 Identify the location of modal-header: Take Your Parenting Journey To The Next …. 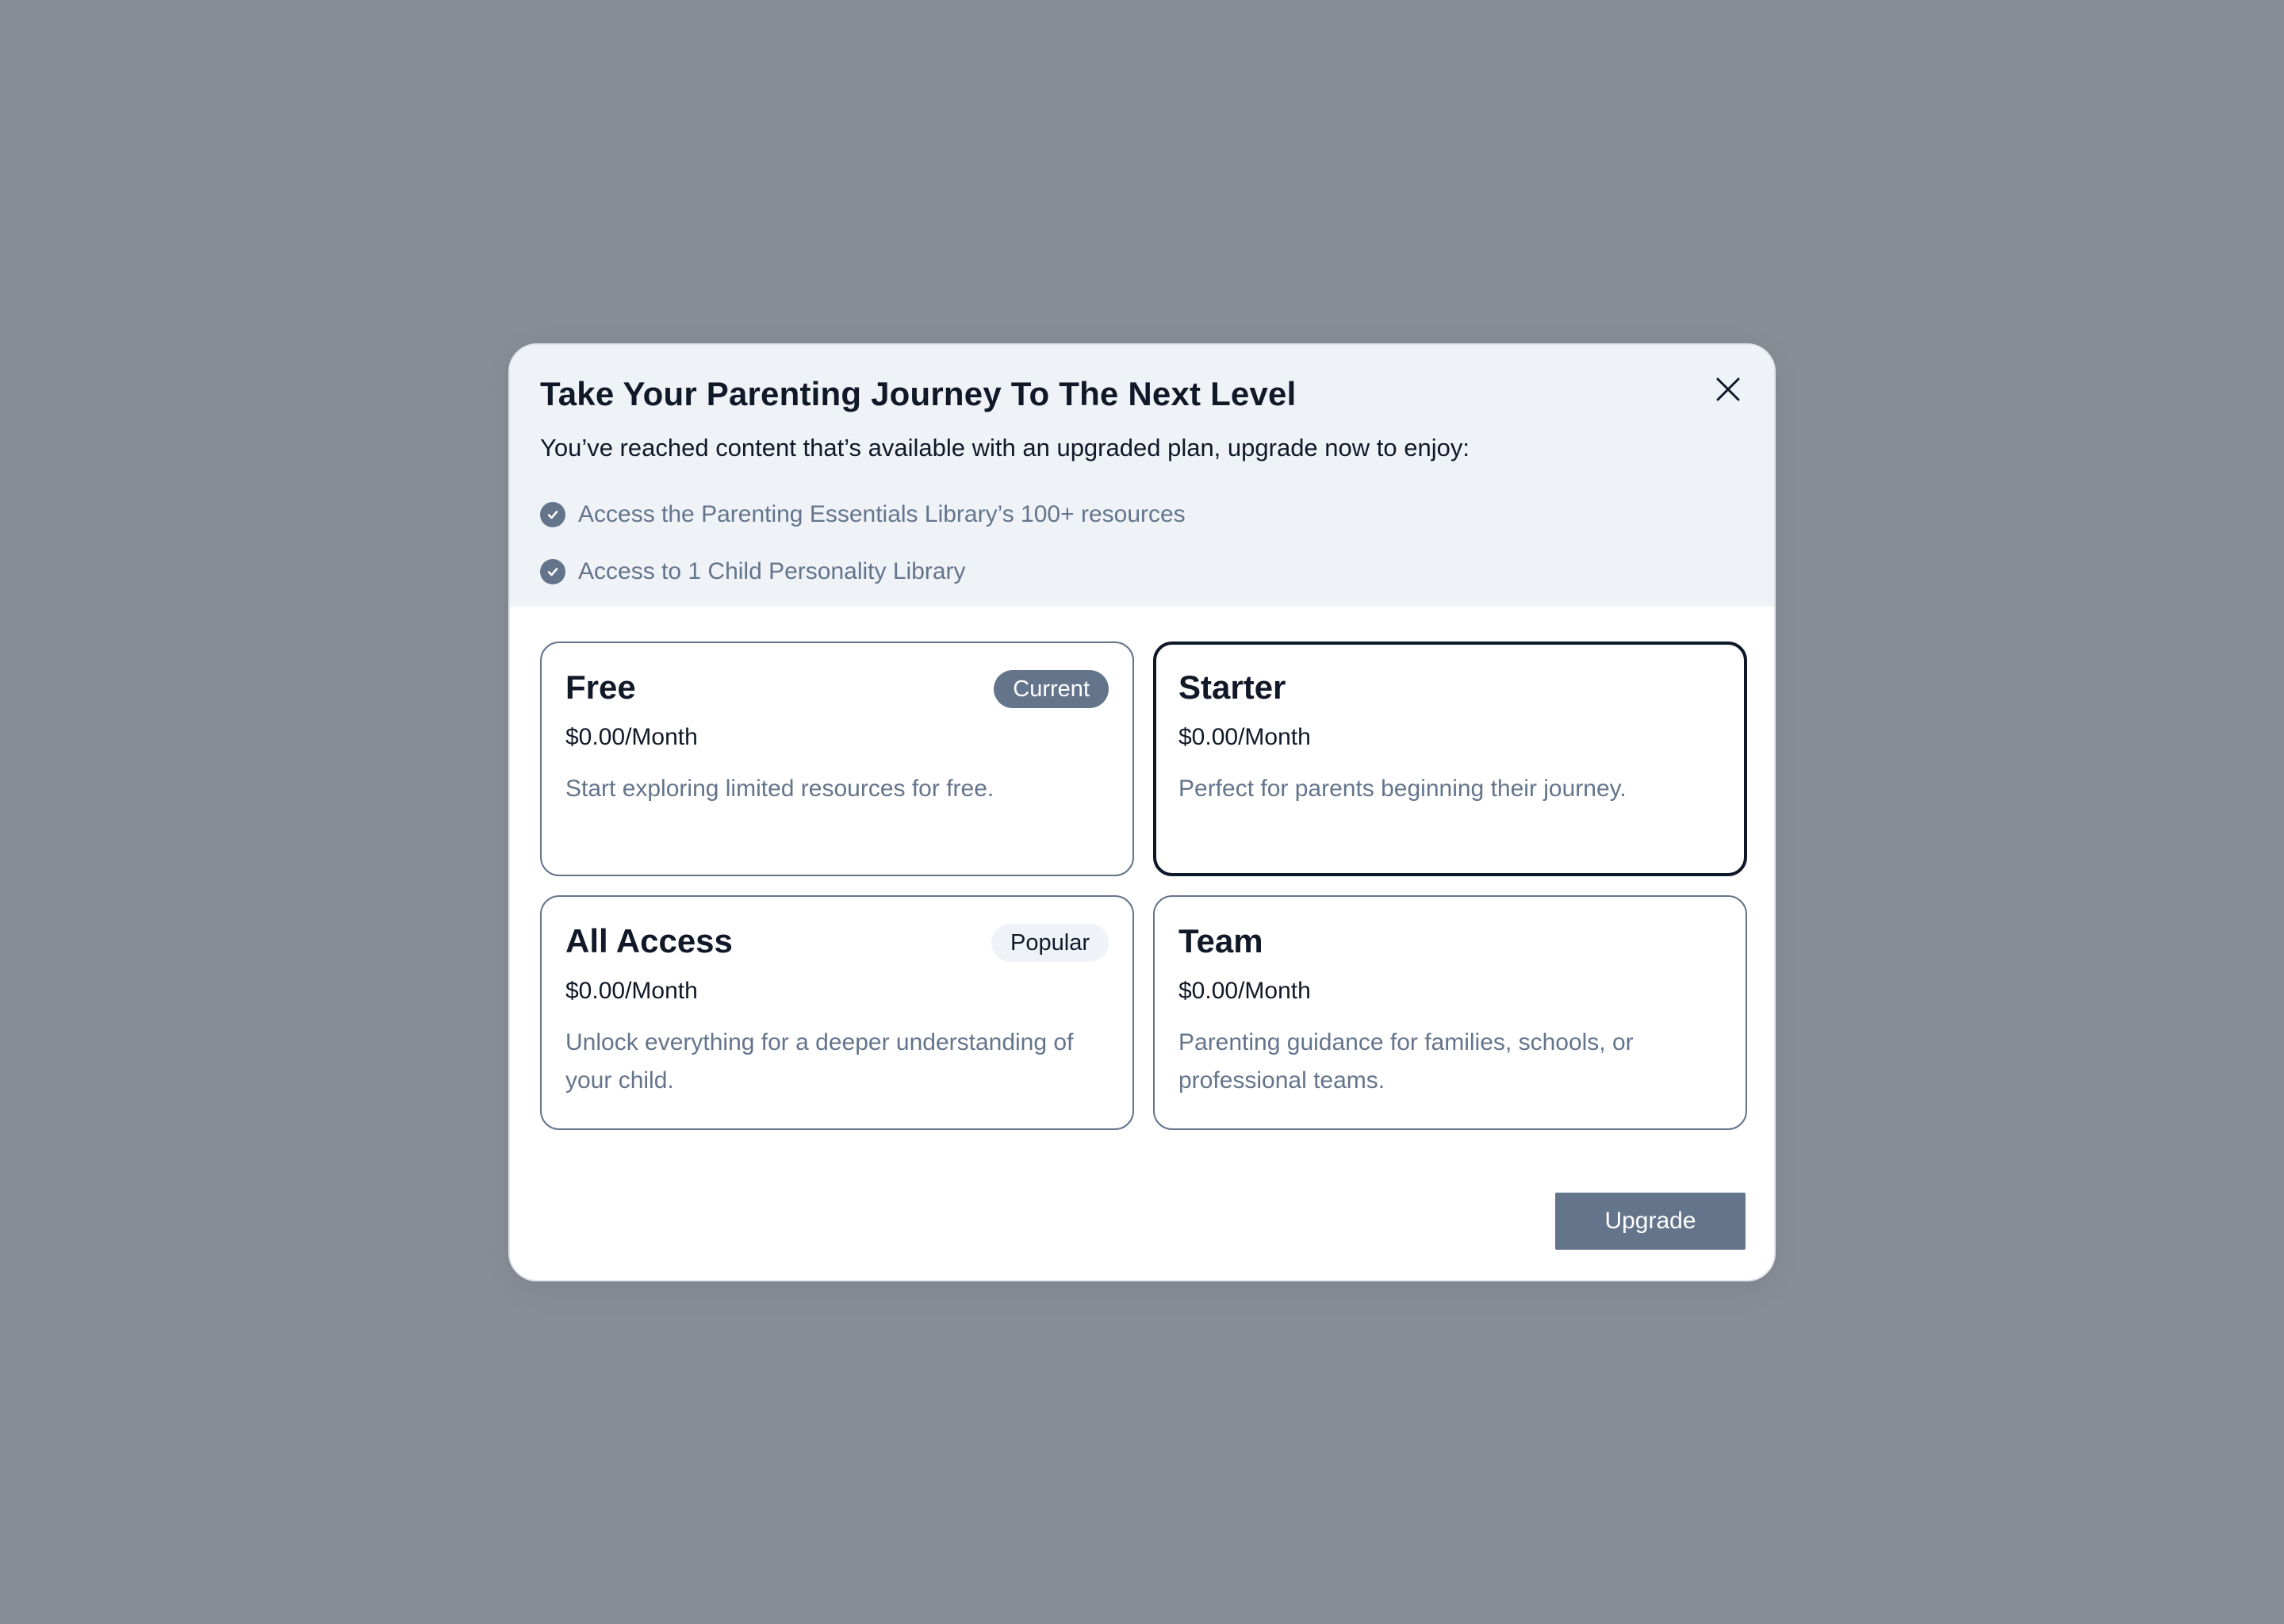
(1142, 476).